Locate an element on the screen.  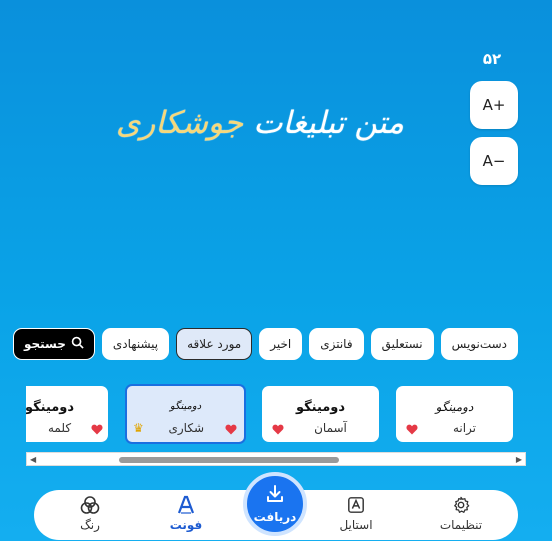
preview-text-accent: جوشکاری is located at coordinates (179, 123).